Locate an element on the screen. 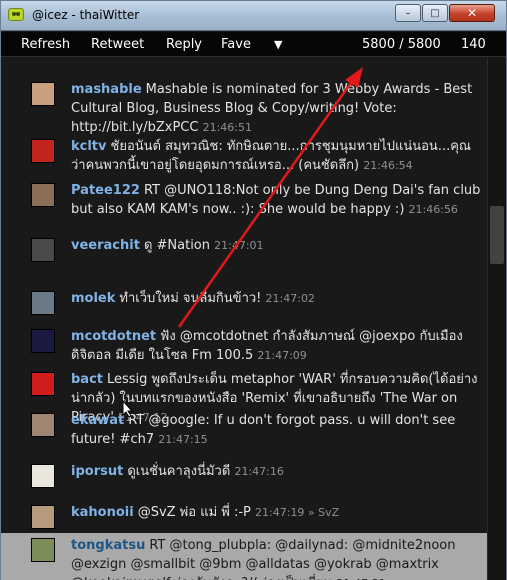  menu-dropdown-icon: ▼ is located at coordinates (278, 44).